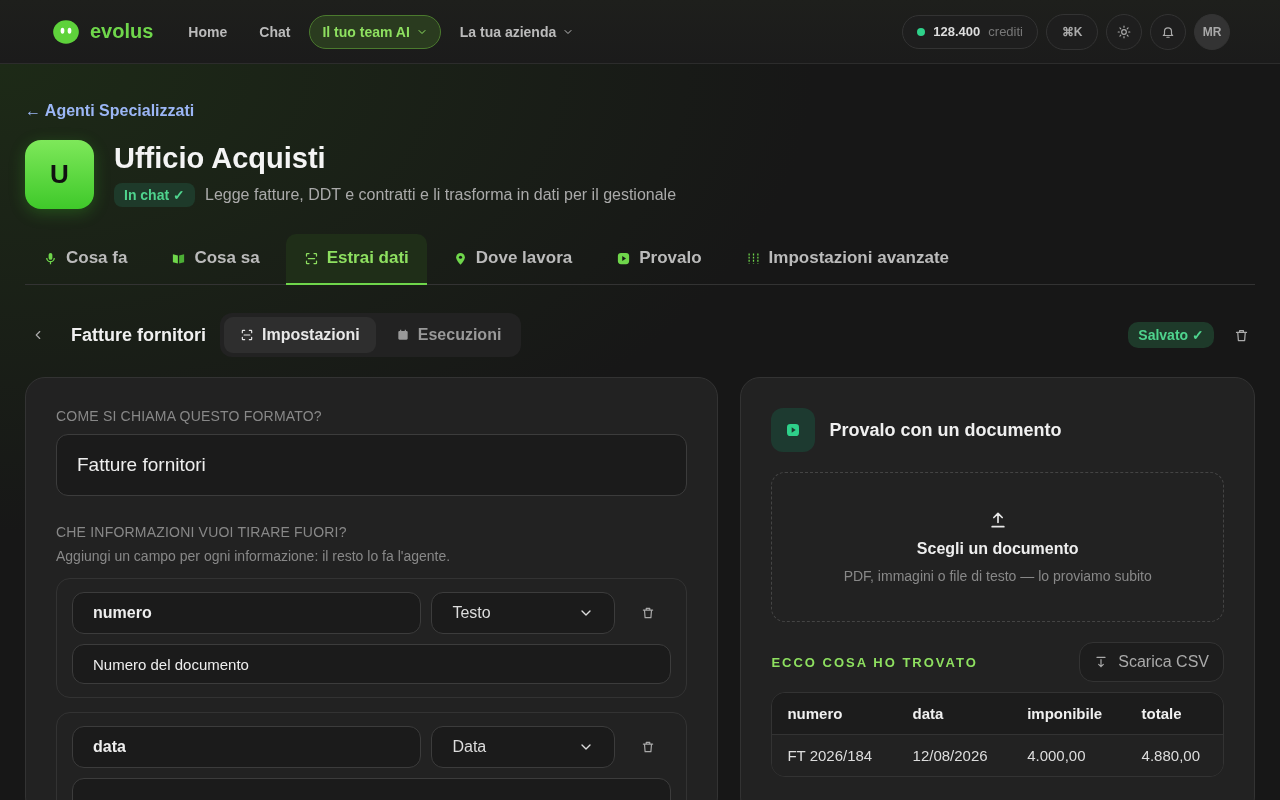  What do you see at coordinates (189, 416) in the screenshot?
I see `section-label: COME SI CHIAMA QUESTO FORMATO?` at bounding box center [189, 416].